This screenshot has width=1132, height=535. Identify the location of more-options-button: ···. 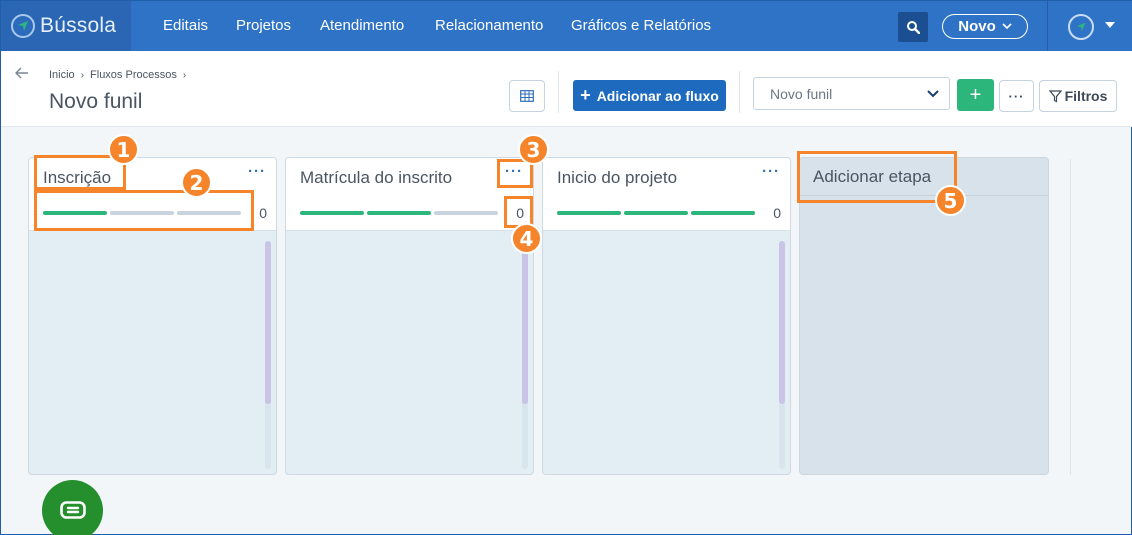
(1016, 96).